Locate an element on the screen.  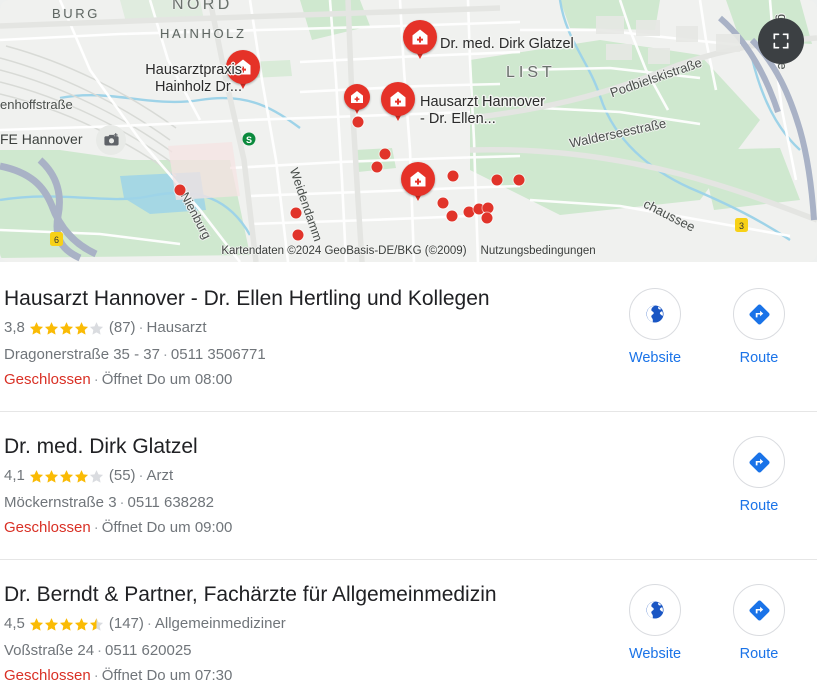
area-label-nord: NORD is located at coordinates (202, 6).